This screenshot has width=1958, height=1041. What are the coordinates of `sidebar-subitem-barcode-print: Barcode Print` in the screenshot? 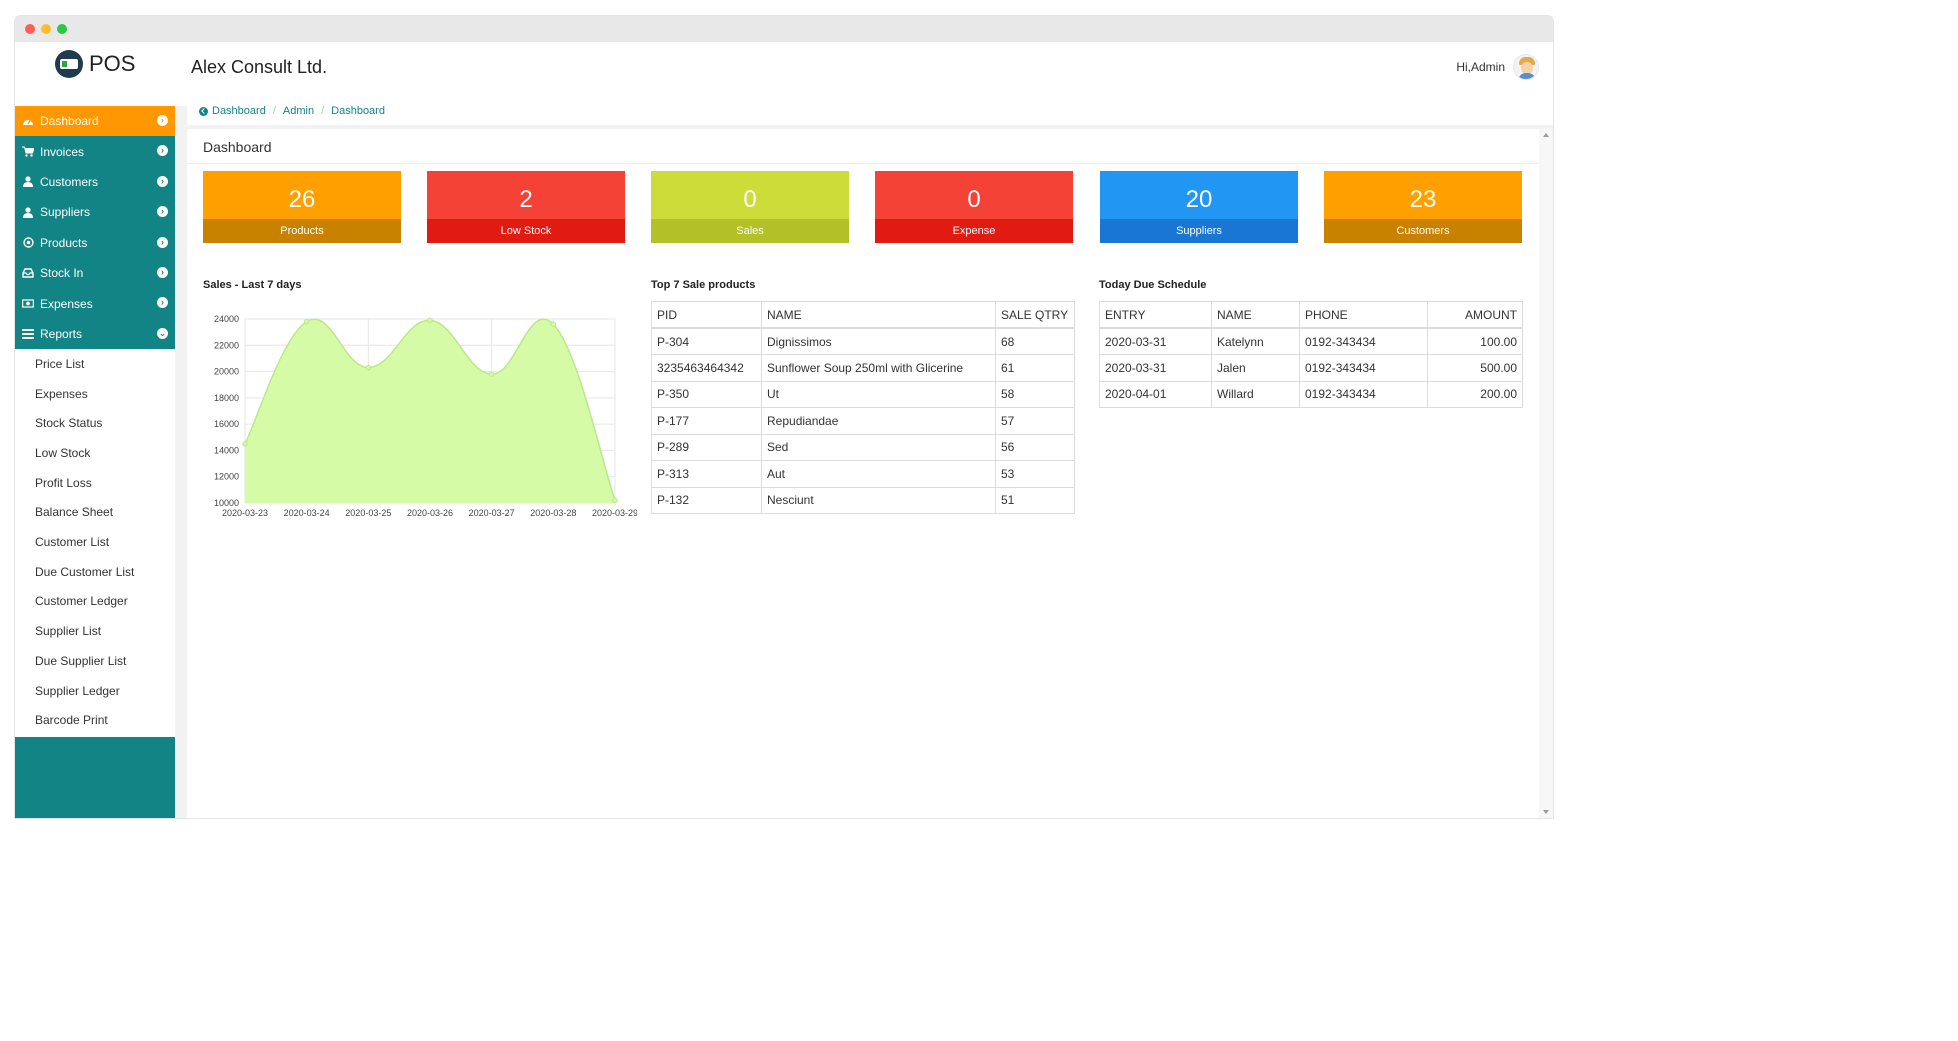 It's located at (95, 720).